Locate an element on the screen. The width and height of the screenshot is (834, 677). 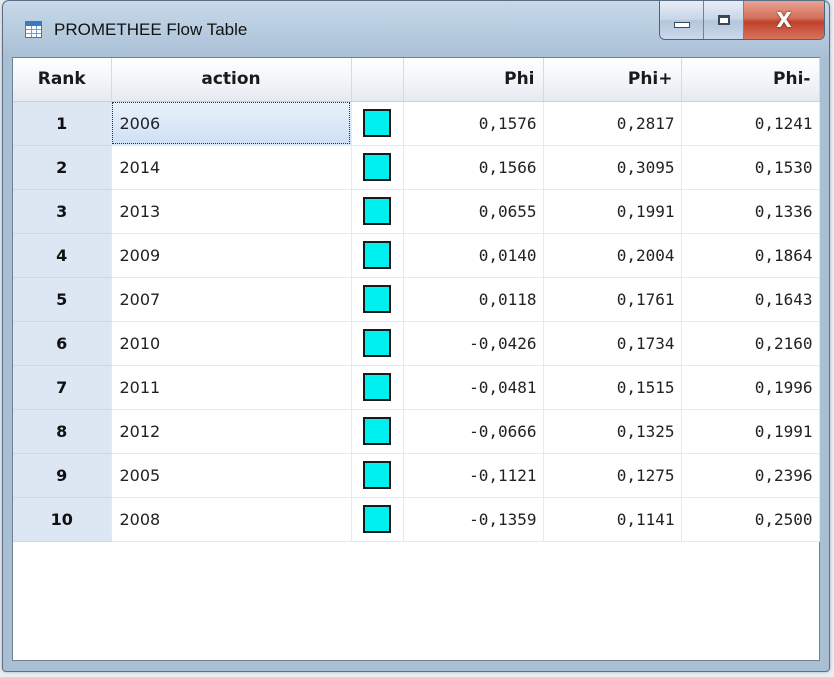
rank-cell: 10 is located at coordinates (62, 519).